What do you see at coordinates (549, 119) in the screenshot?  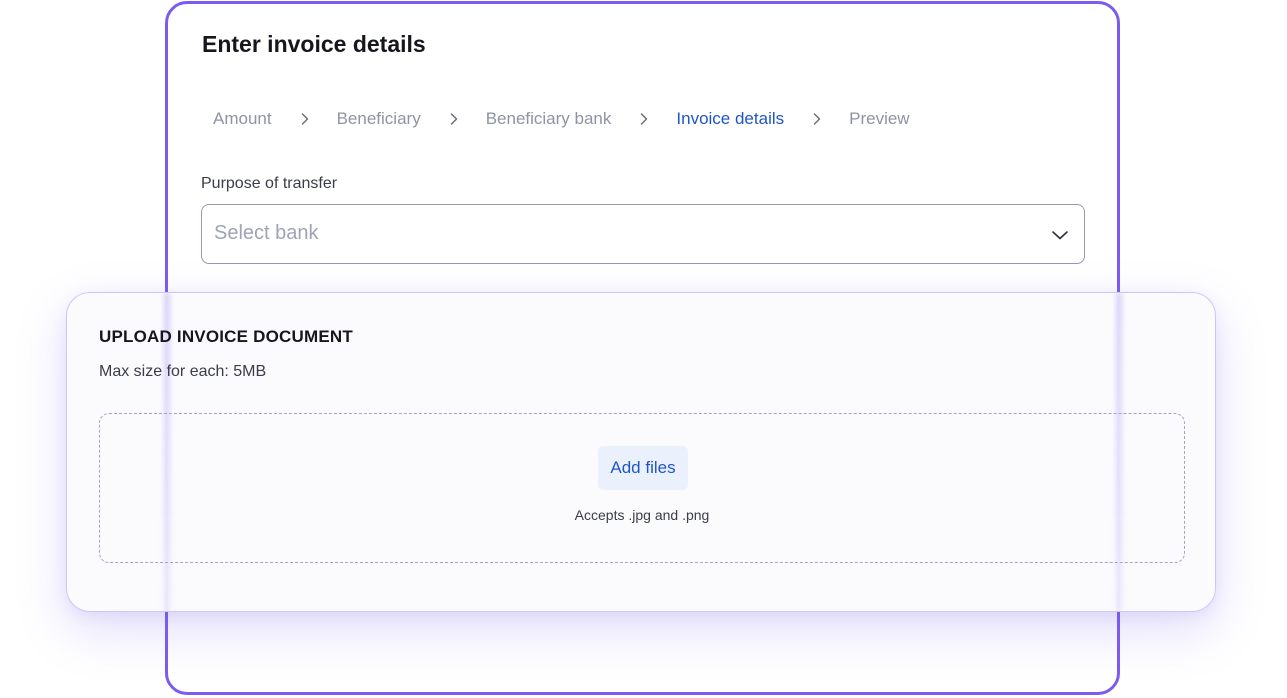 I see `step-beneficiary-bank: Beneficiary bank` at bounding box center [549, 119].